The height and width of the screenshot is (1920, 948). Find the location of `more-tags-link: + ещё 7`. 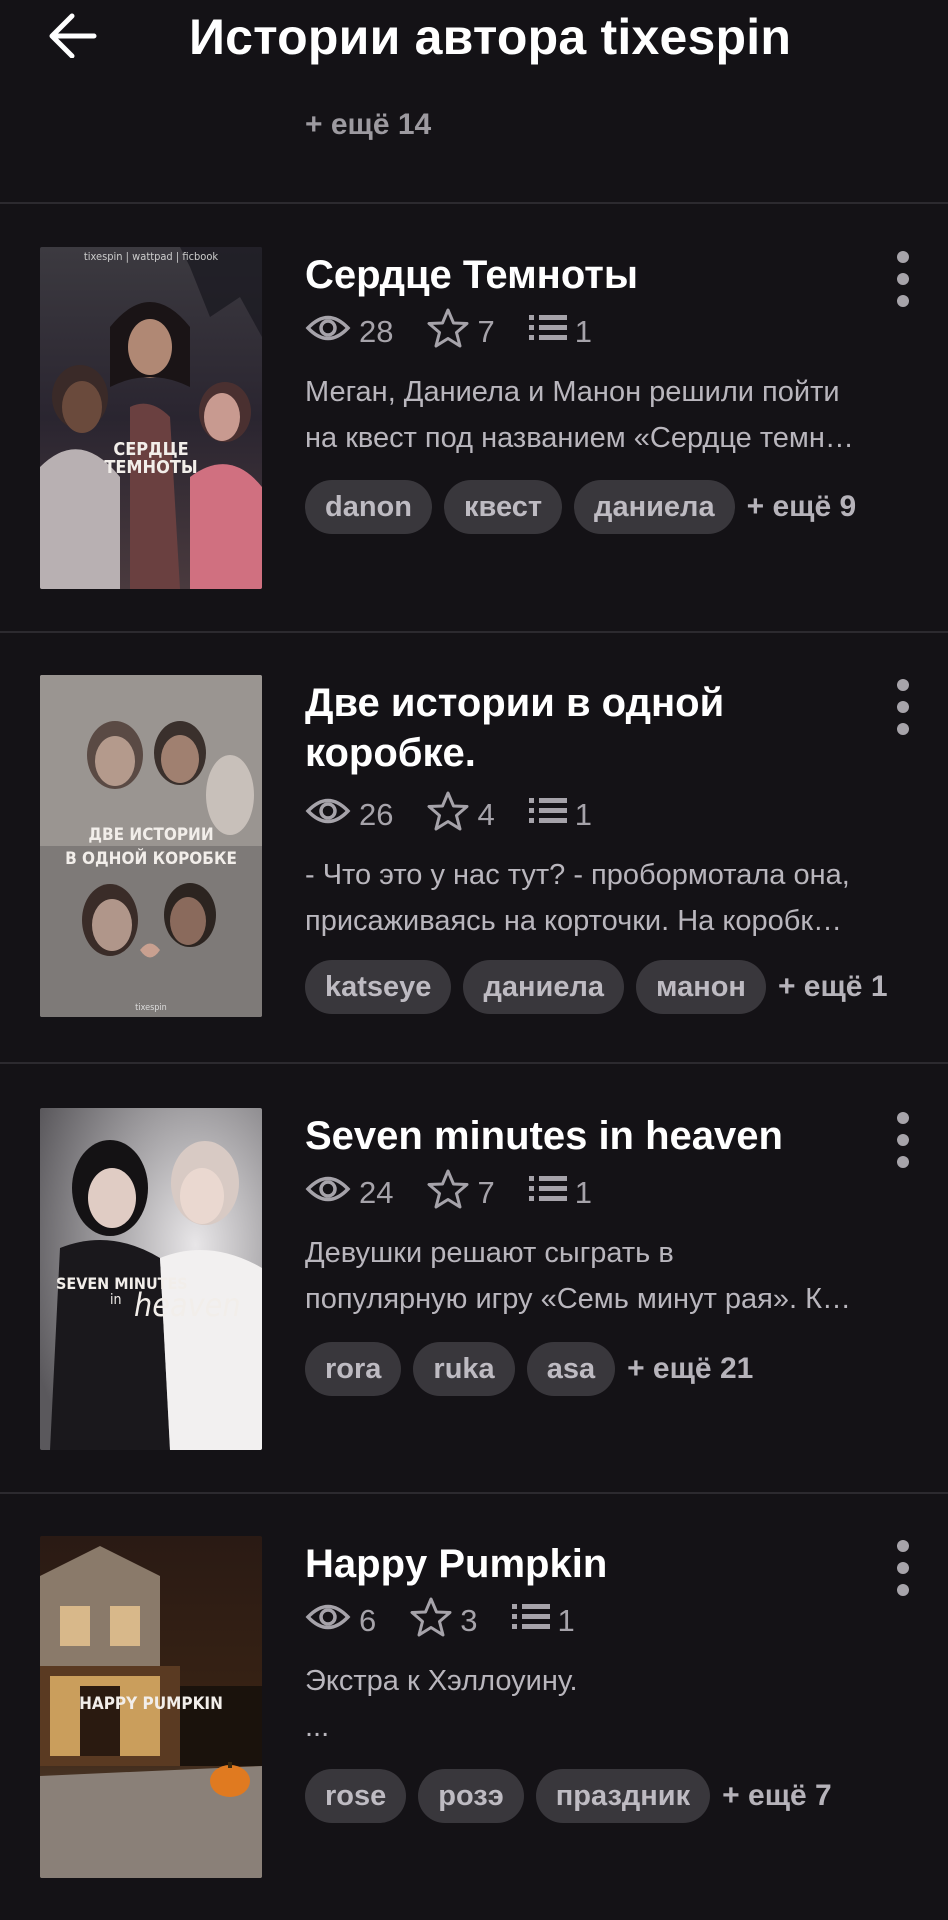

more-tags-link: + ещё 7 is located at coordinates (777, 1796).